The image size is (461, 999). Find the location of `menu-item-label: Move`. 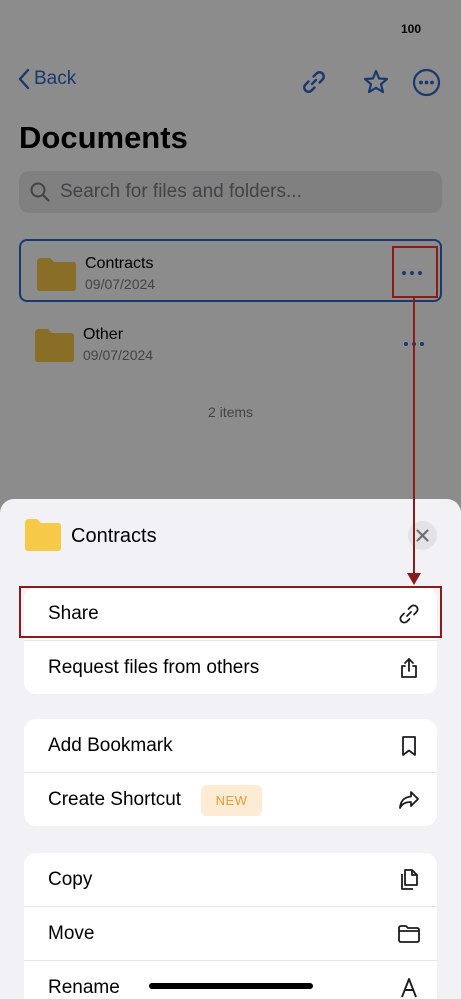

menu-item-label: Move is located at coordinates (71, 933).